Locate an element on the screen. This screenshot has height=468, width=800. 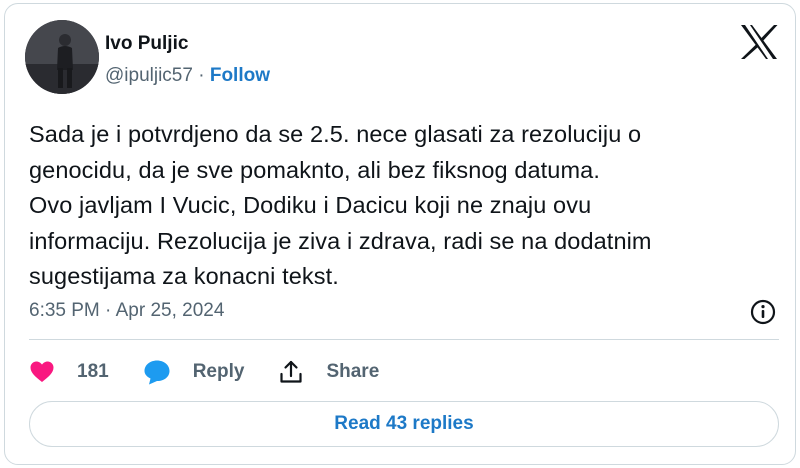
tweet-text-line: sugestijama za konacni tekst. is located at coordinates (184, 276).